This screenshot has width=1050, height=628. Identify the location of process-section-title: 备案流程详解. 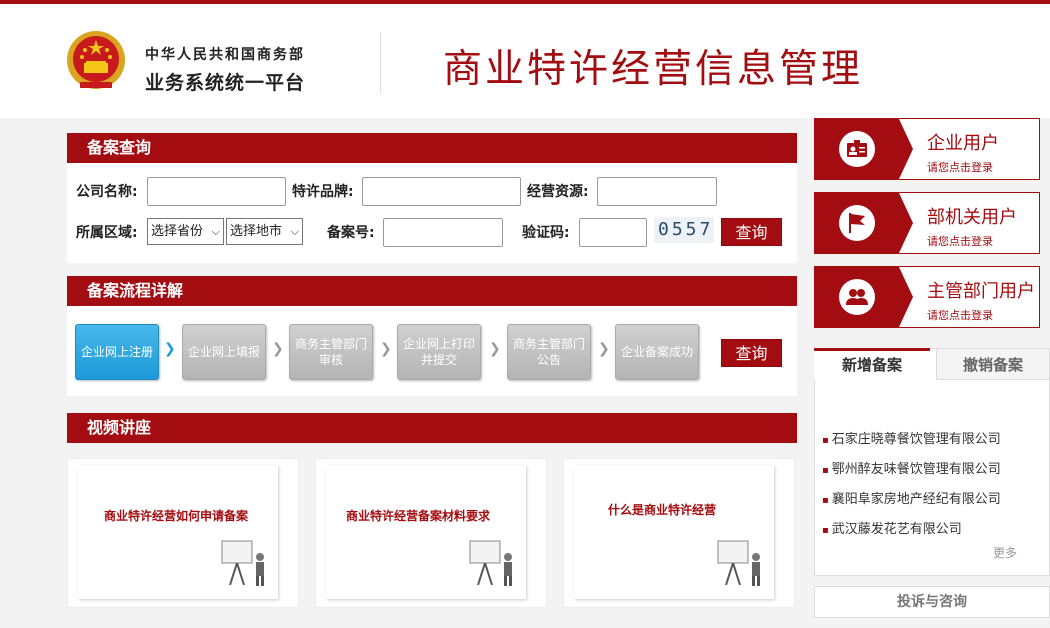
(432, 291).